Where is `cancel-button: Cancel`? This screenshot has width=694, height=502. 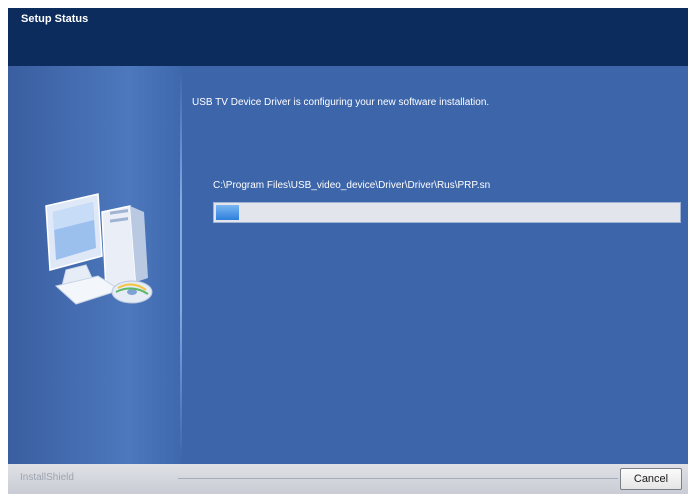
cancel-button: Cancel is located at coordinates (651, 479).